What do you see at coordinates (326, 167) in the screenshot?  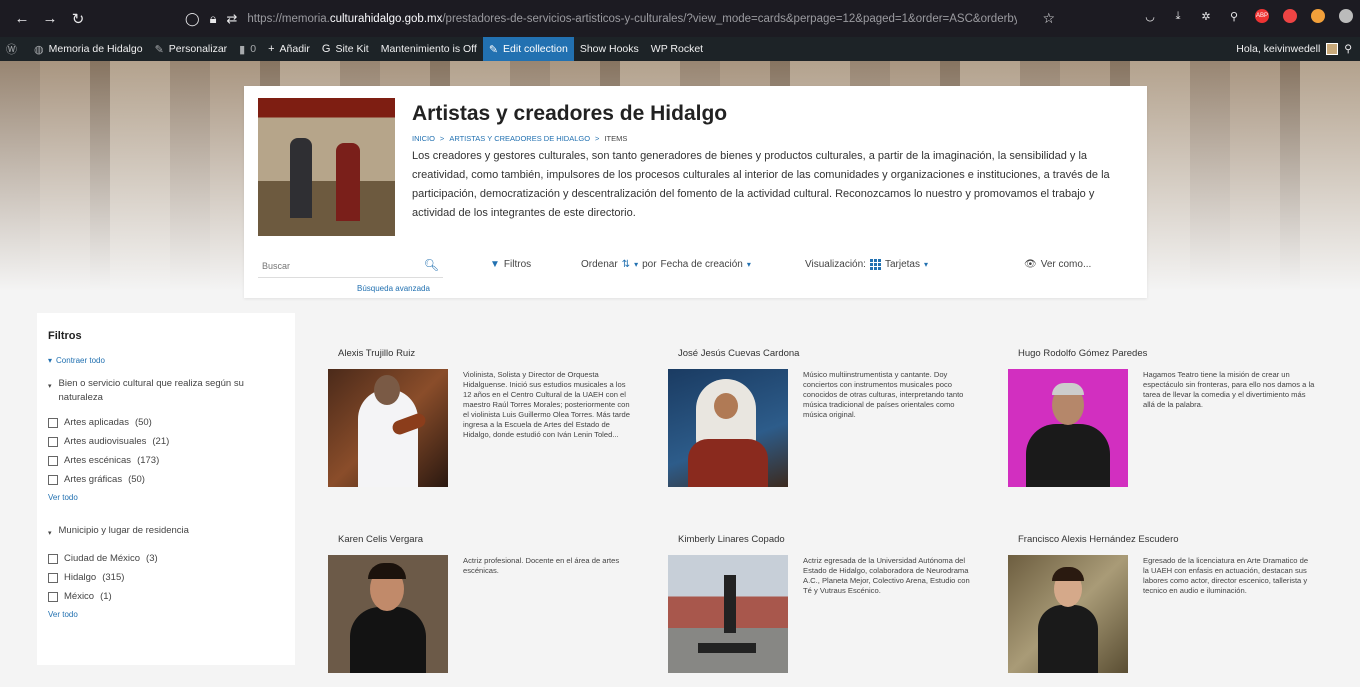 I see `collection-thumbnail` at bounding box center [326, 167].